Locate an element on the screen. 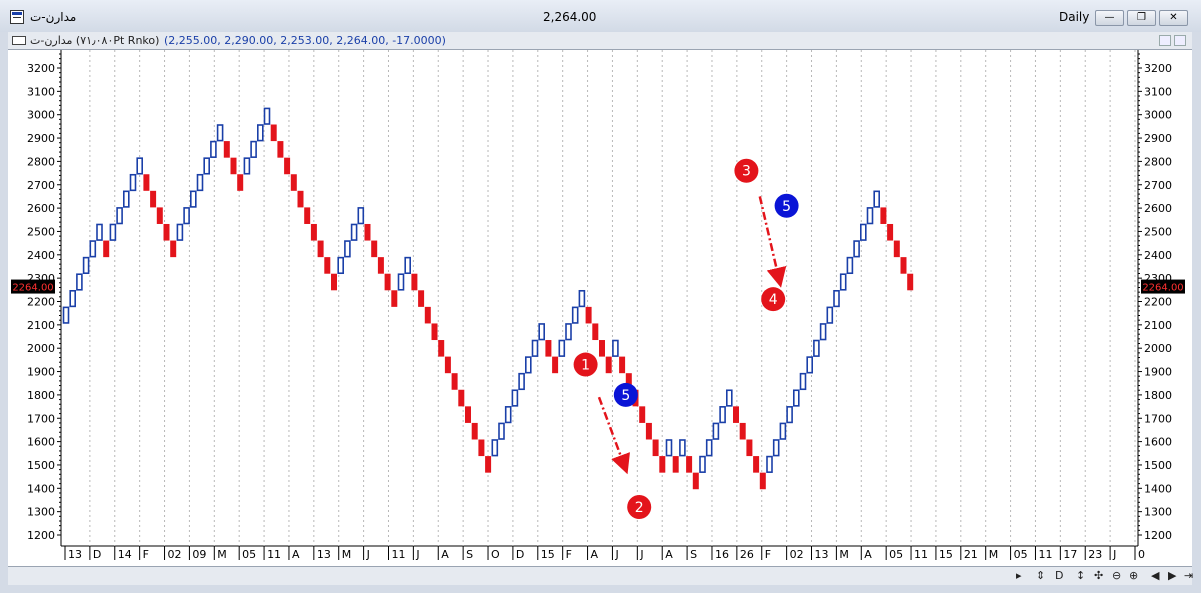  annotation-marker-2: 2 is located at coordinates (639, 506).